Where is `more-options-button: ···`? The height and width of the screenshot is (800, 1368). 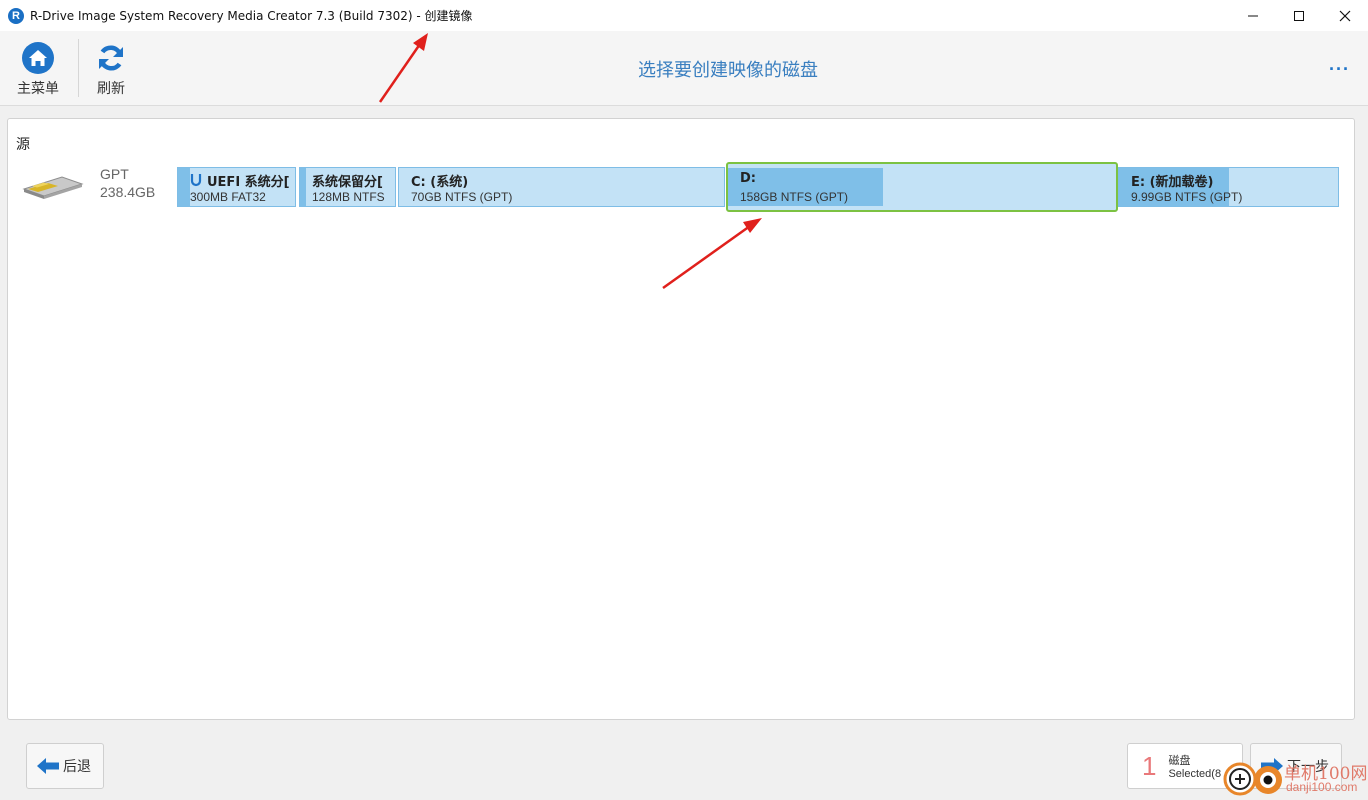 more-options-button: ··· is located at coordinates (1339, 69).